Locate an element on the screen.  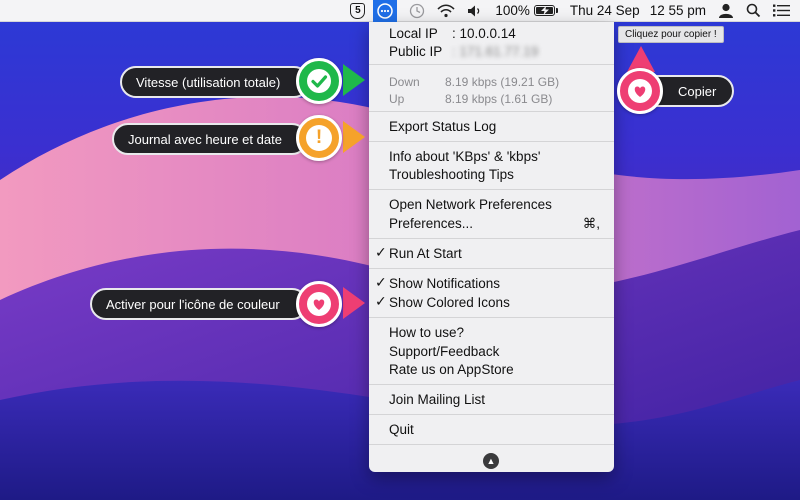
exclamation-icon: ! is located at coordinates (319, 138).